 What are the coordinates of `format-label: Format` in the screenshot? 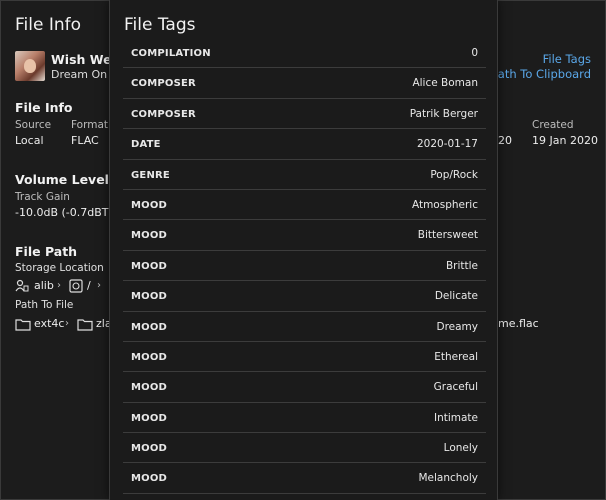 It's located at (90, 125).